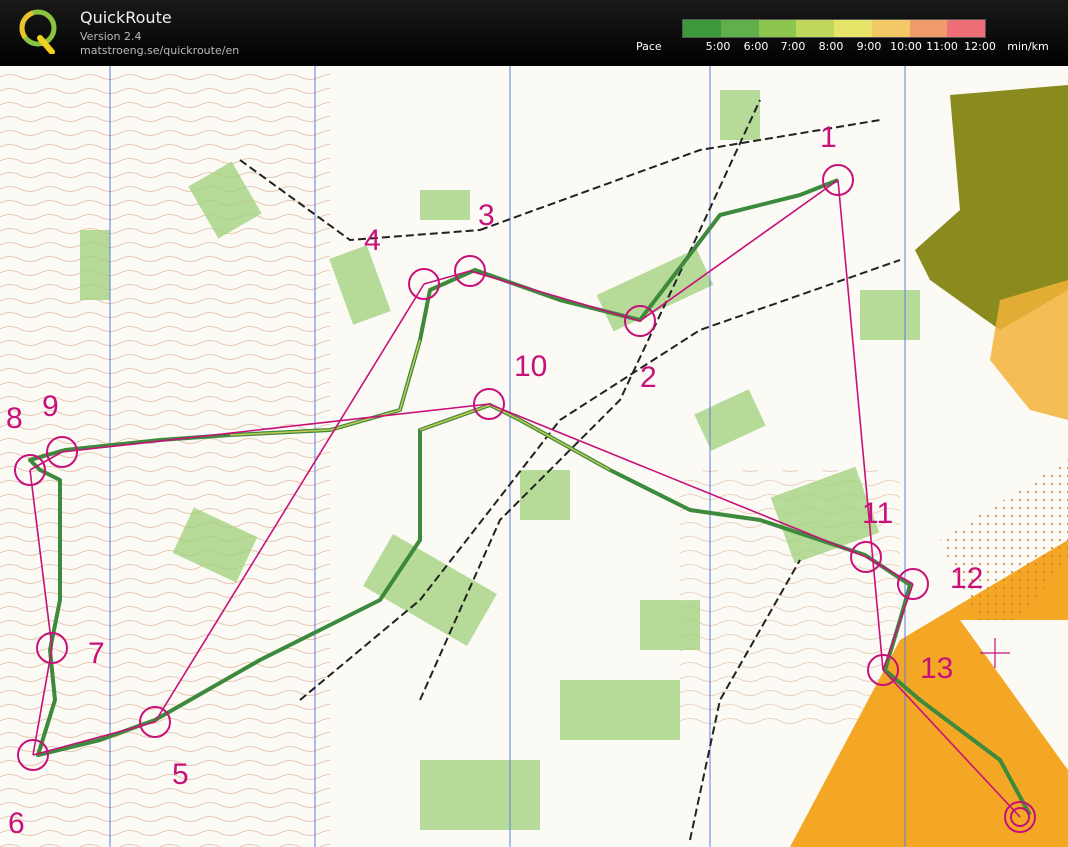 The width and height of the screenshot is (1068, 847). Describe the element at coordinates (966, 578) in the screenshot. I see `control-12-label: 12` at that location.